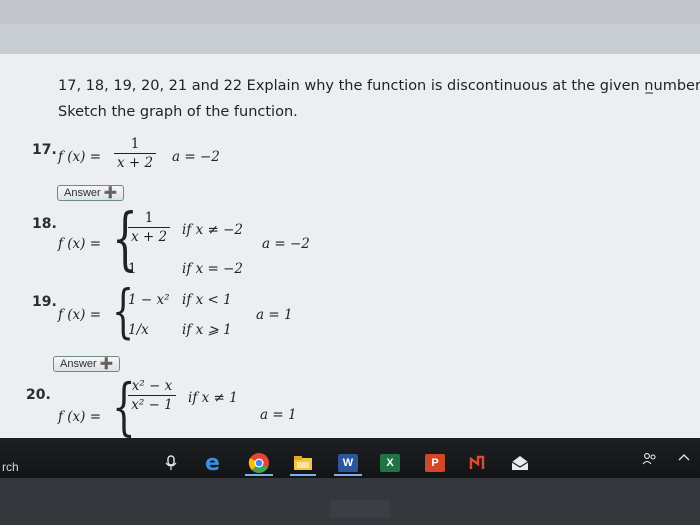 The height and width of the screenshot is (525, 700). Describe the element at coordinates (80, 417) in the screenshot. I see `problem-20-lhs: f (x) =` at that location.